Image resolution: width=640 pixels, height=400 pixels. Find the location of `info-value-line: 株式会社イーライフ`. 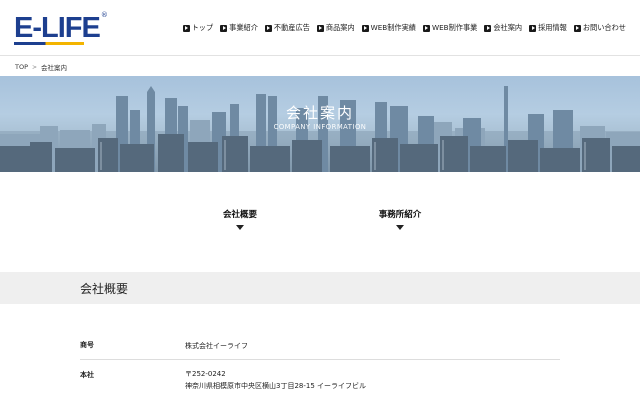

info-value-line: 株式会社イーライフ is located at coordinates (216, 346).